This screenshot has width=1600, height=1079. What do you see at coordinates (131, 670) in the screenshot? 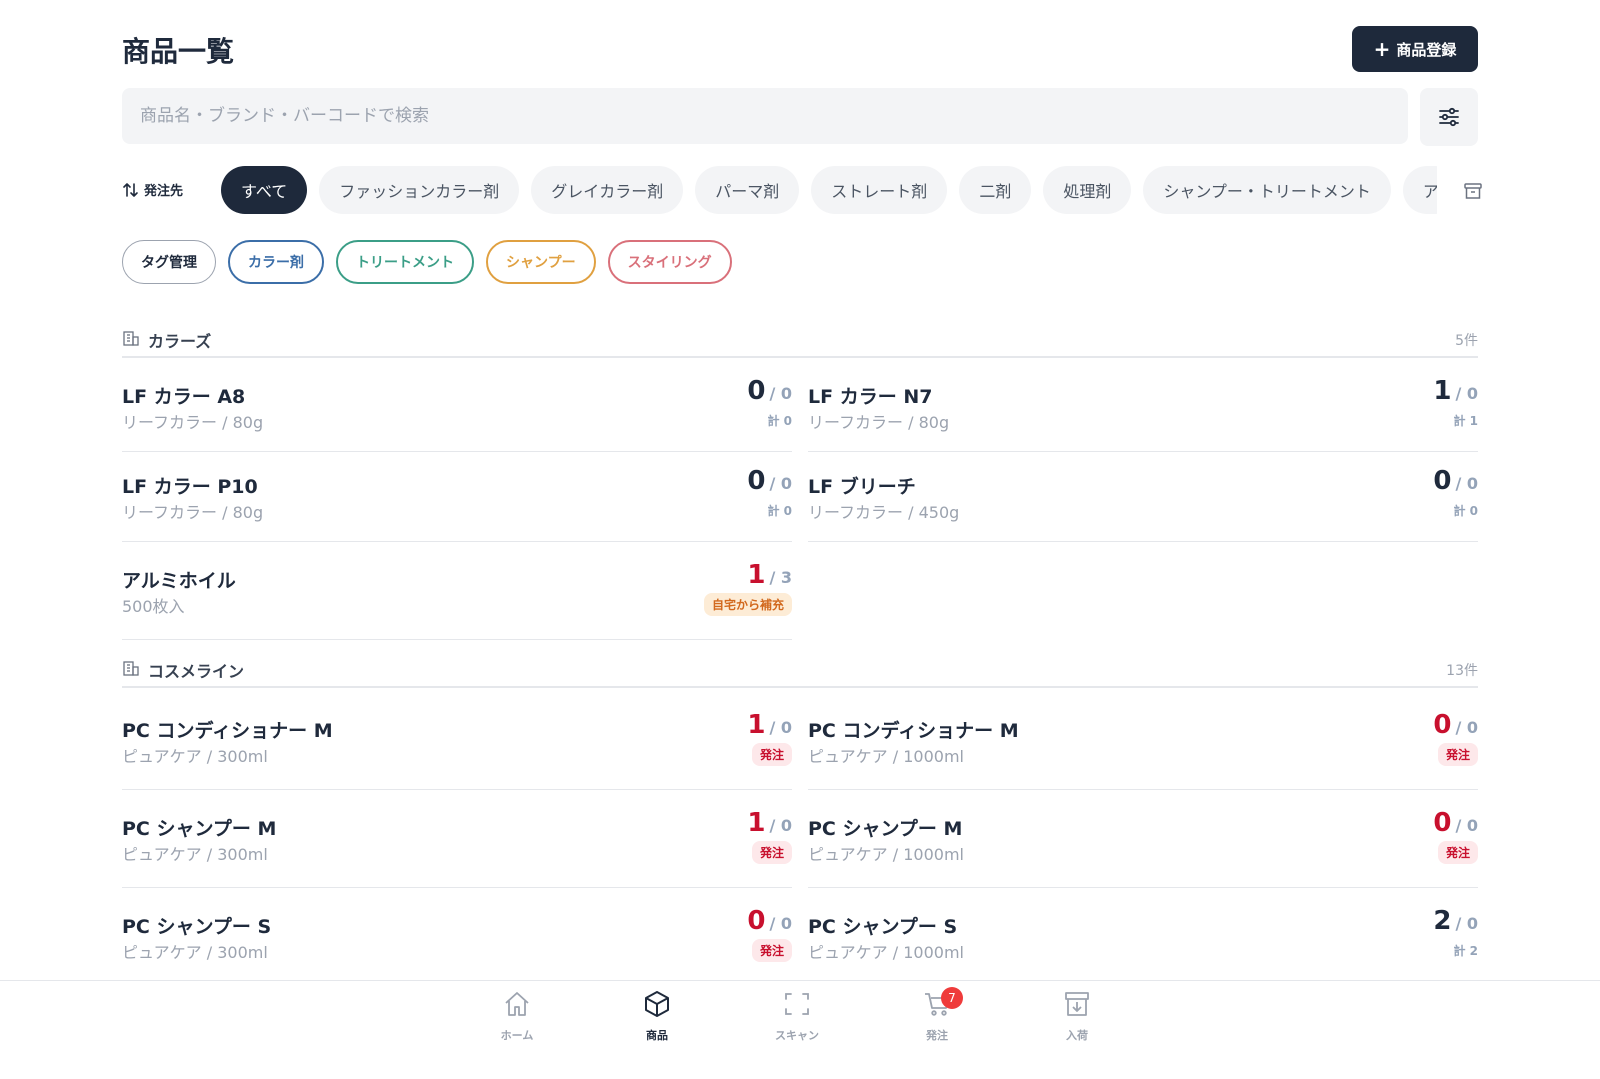
I see `building-icon` at bounding box center [131, 670].